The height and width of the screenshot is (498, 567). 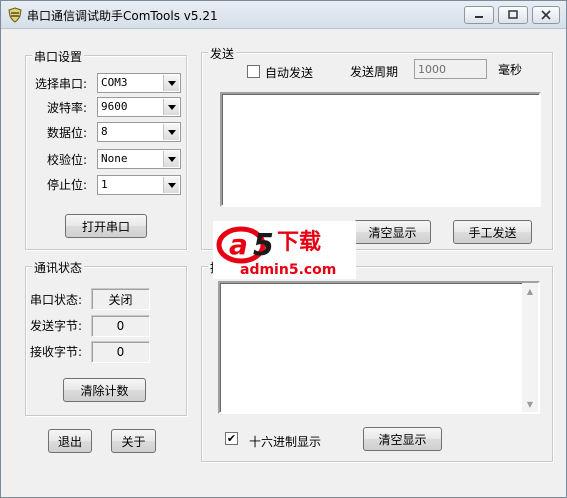 I want to click on svg-text: a, so click(x=238, y=244).